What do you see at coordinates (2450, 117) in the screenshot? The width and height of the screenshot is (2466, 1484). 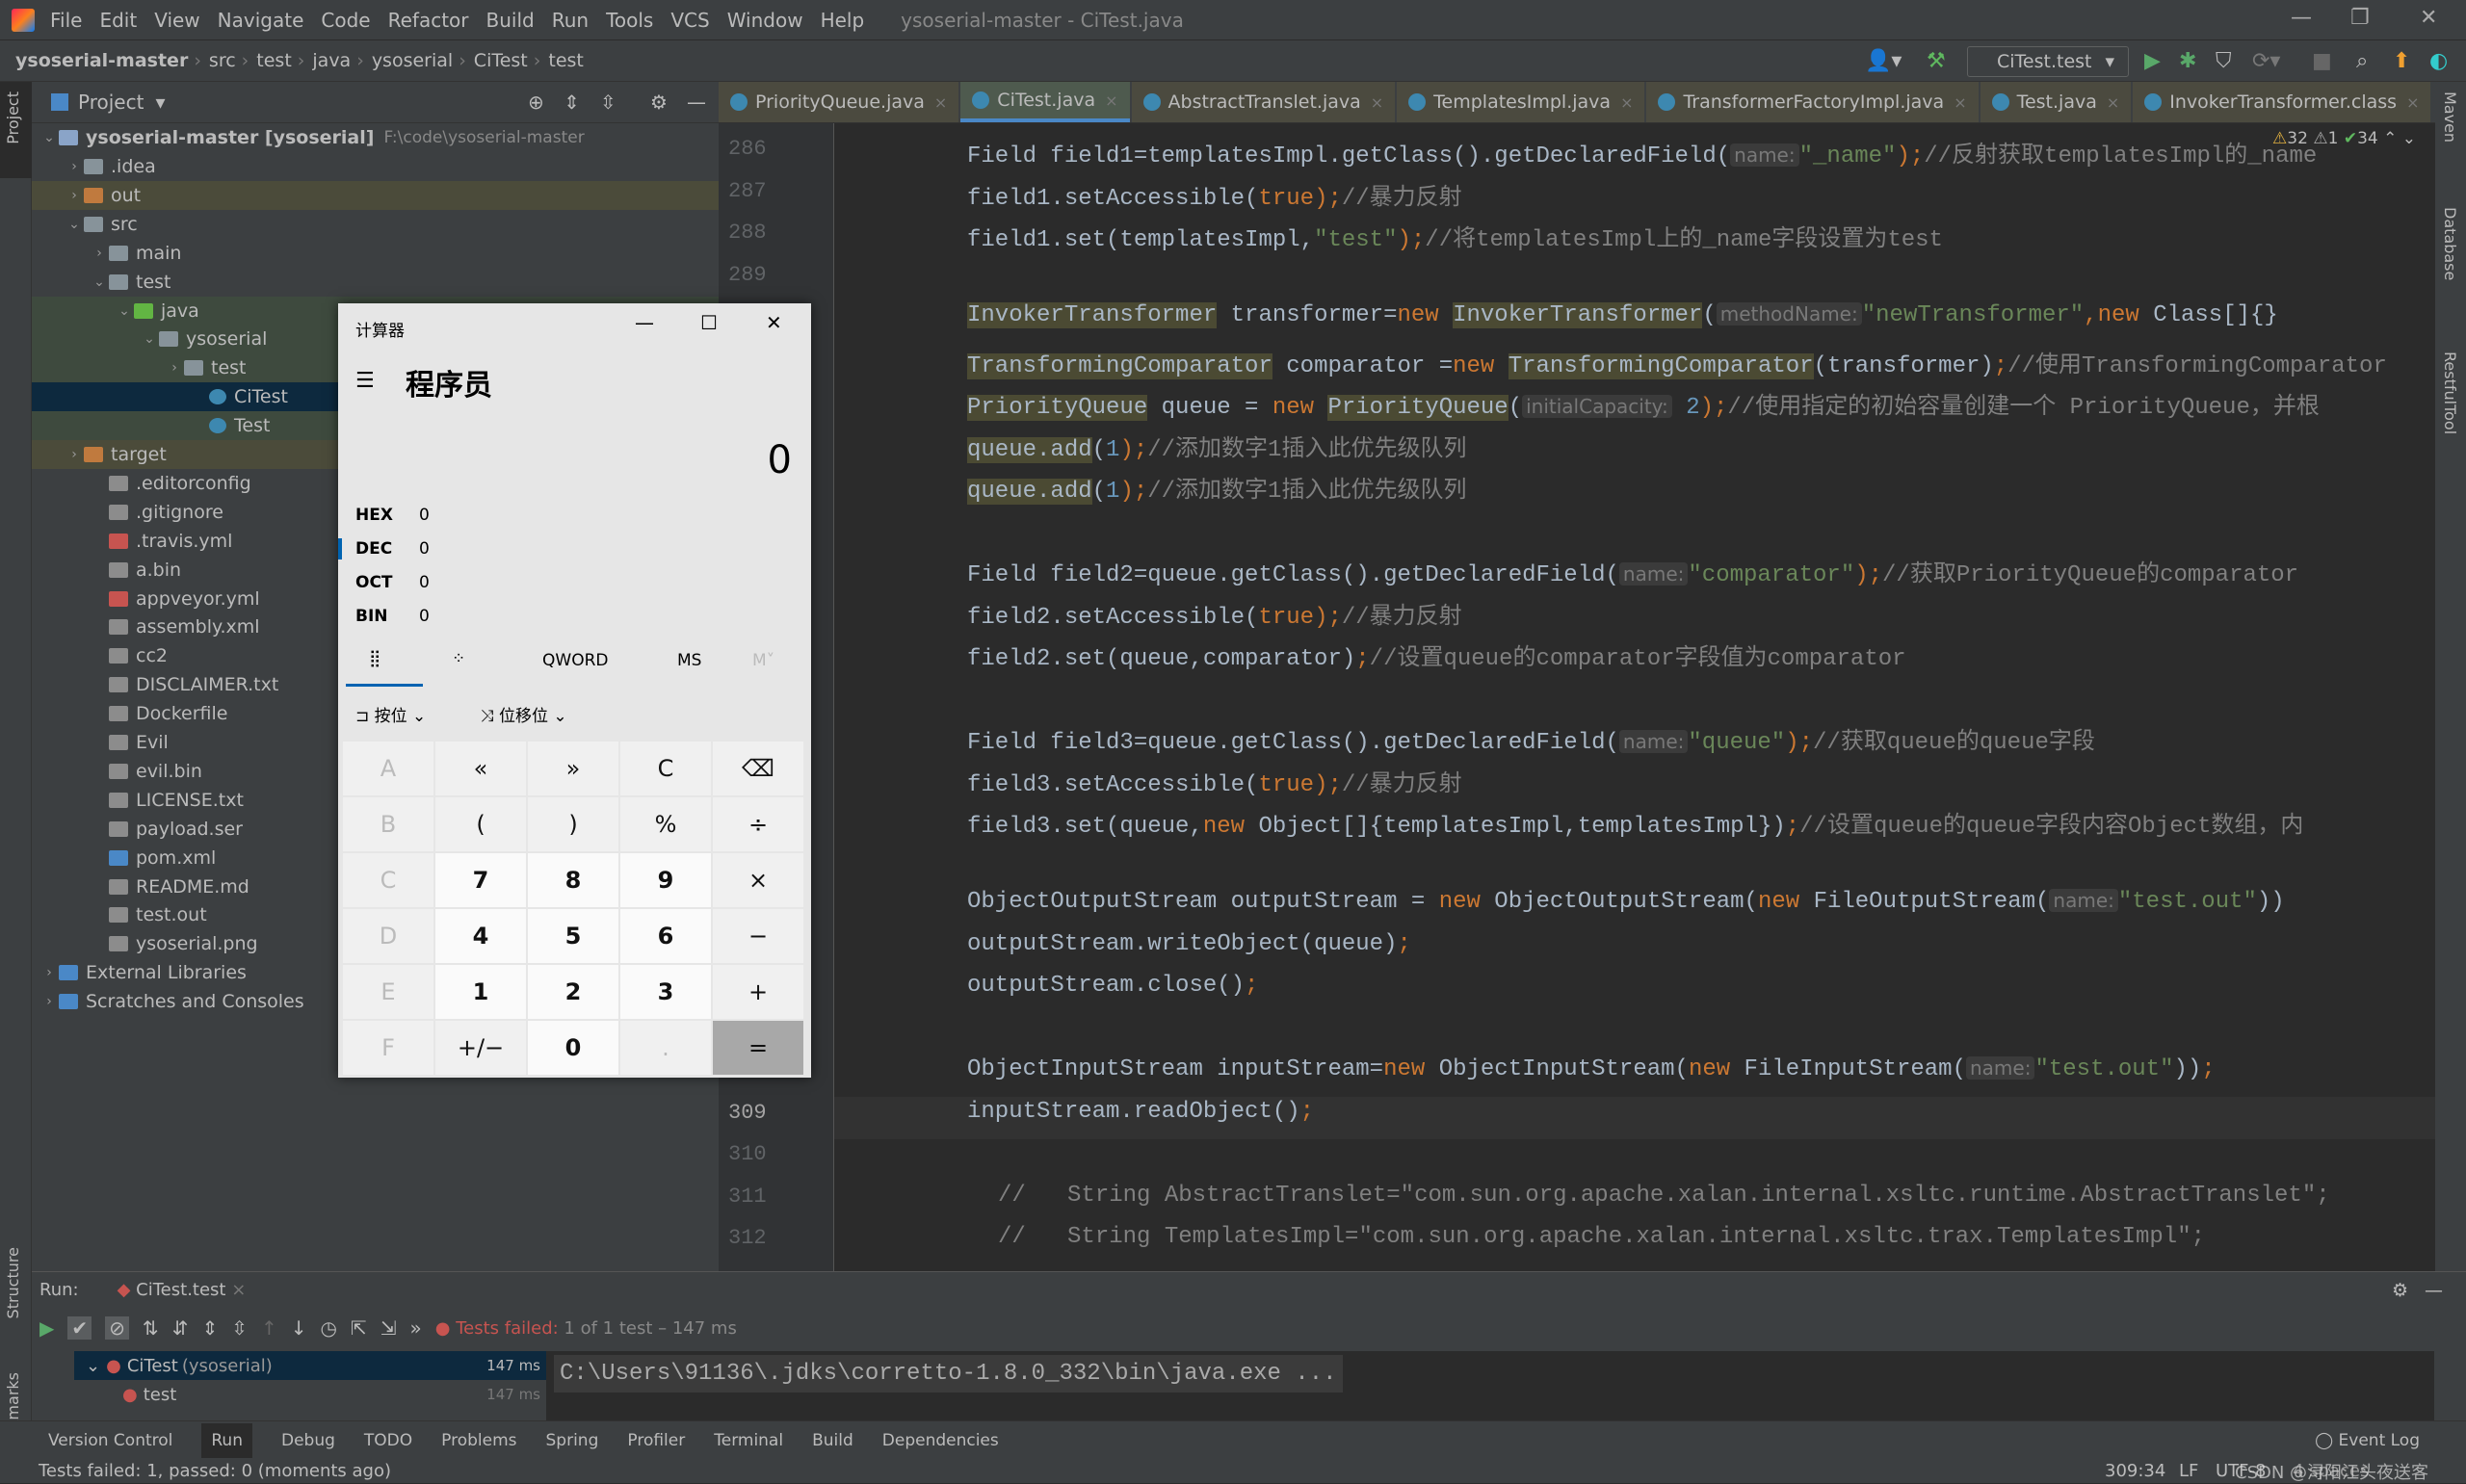 I see `maven-tool-button: Maven` at bounding box center [2450, 117].